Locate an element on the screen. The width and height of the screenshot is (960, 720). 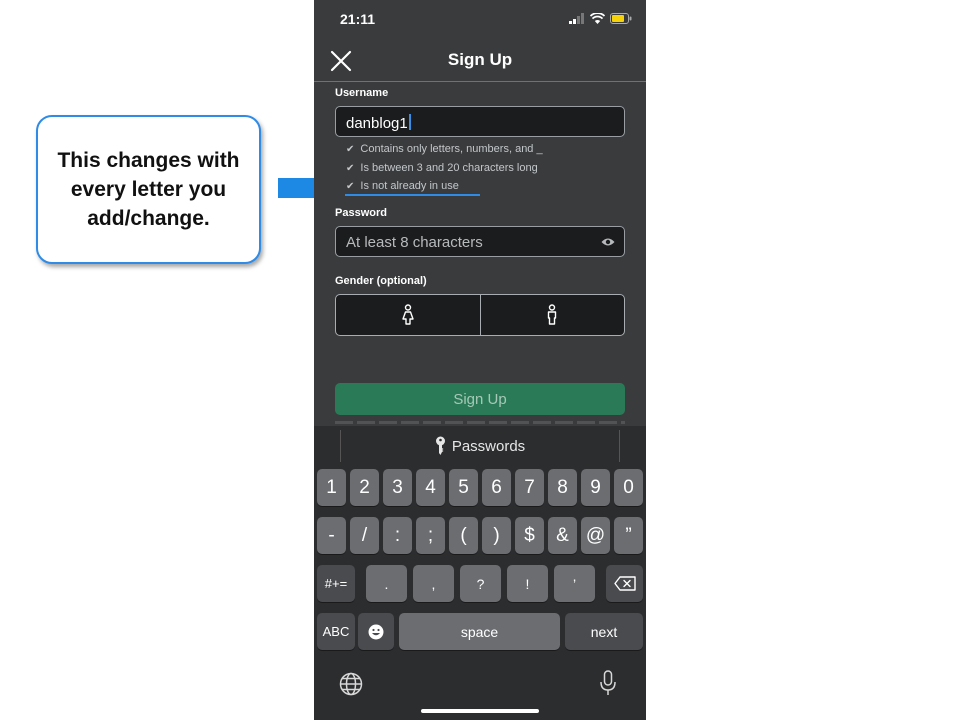
gender-female-button is located at coordinates (408, 315).